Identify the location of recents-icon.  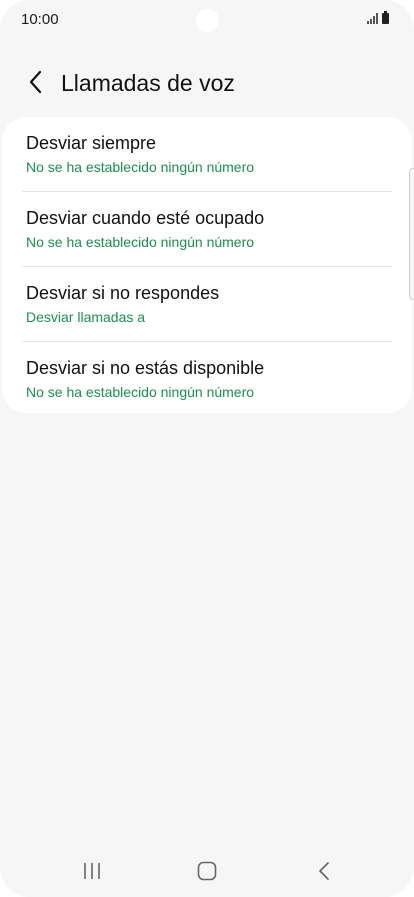
(92, 871).